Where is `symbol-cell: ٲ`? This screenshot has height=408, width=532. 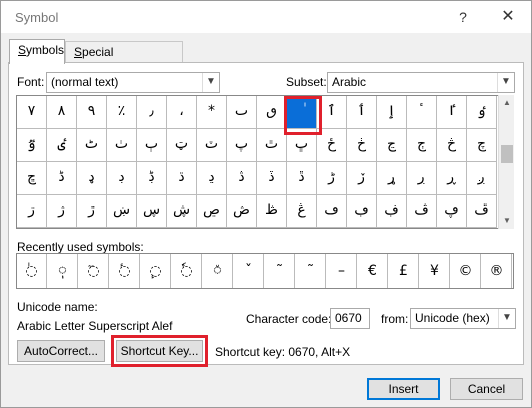
symbol-cell: ٲ is located at coordinates (362, 112).